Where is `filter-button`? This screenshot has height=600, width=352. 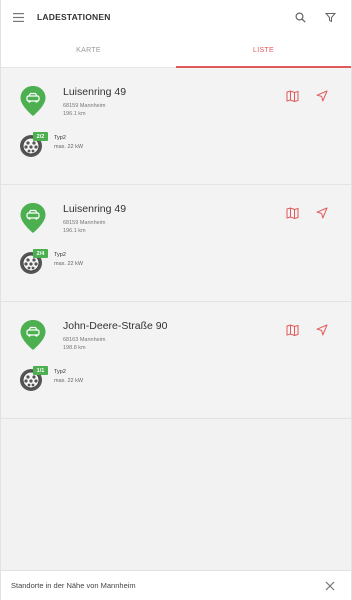
filter-button is located at coordinates (330, 17).